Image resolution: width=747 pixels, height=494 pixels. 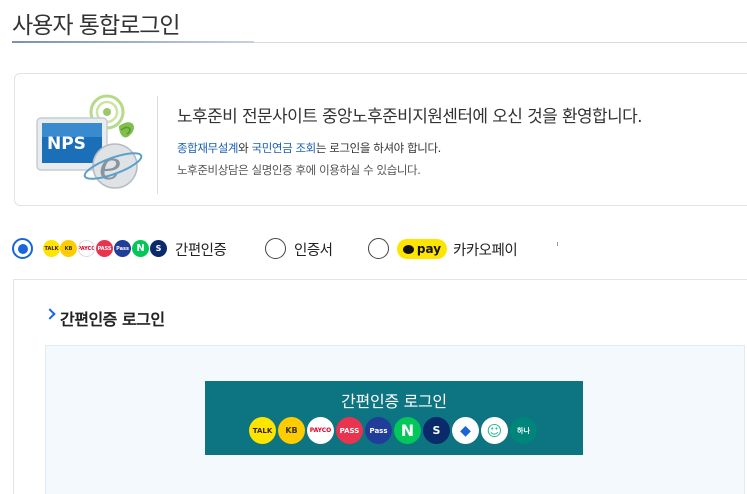 I want to click on svg-text: e, so click(x=110, y=166).